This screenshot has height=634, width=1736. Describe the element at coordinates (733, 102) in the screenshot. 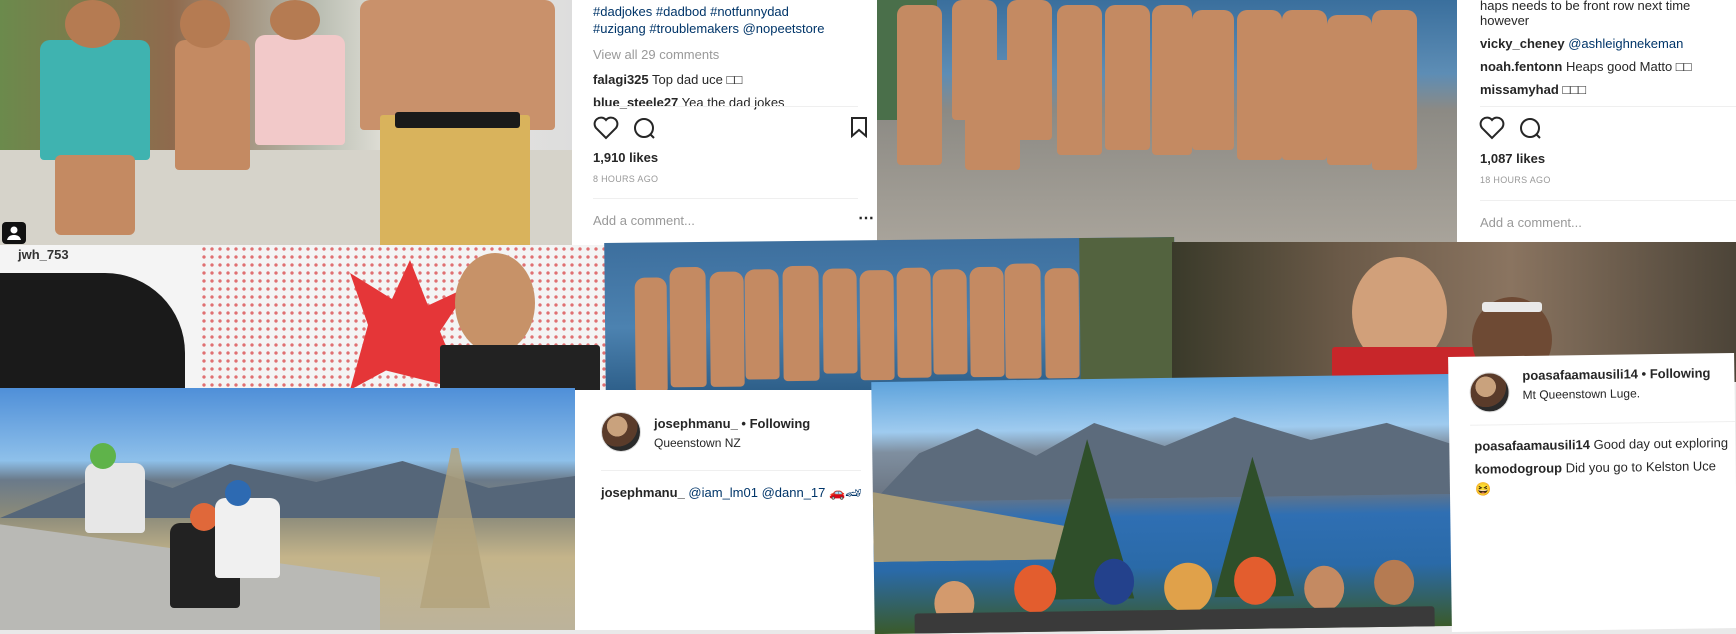

I see `comment-text: Yea the dad jokes` at that location.